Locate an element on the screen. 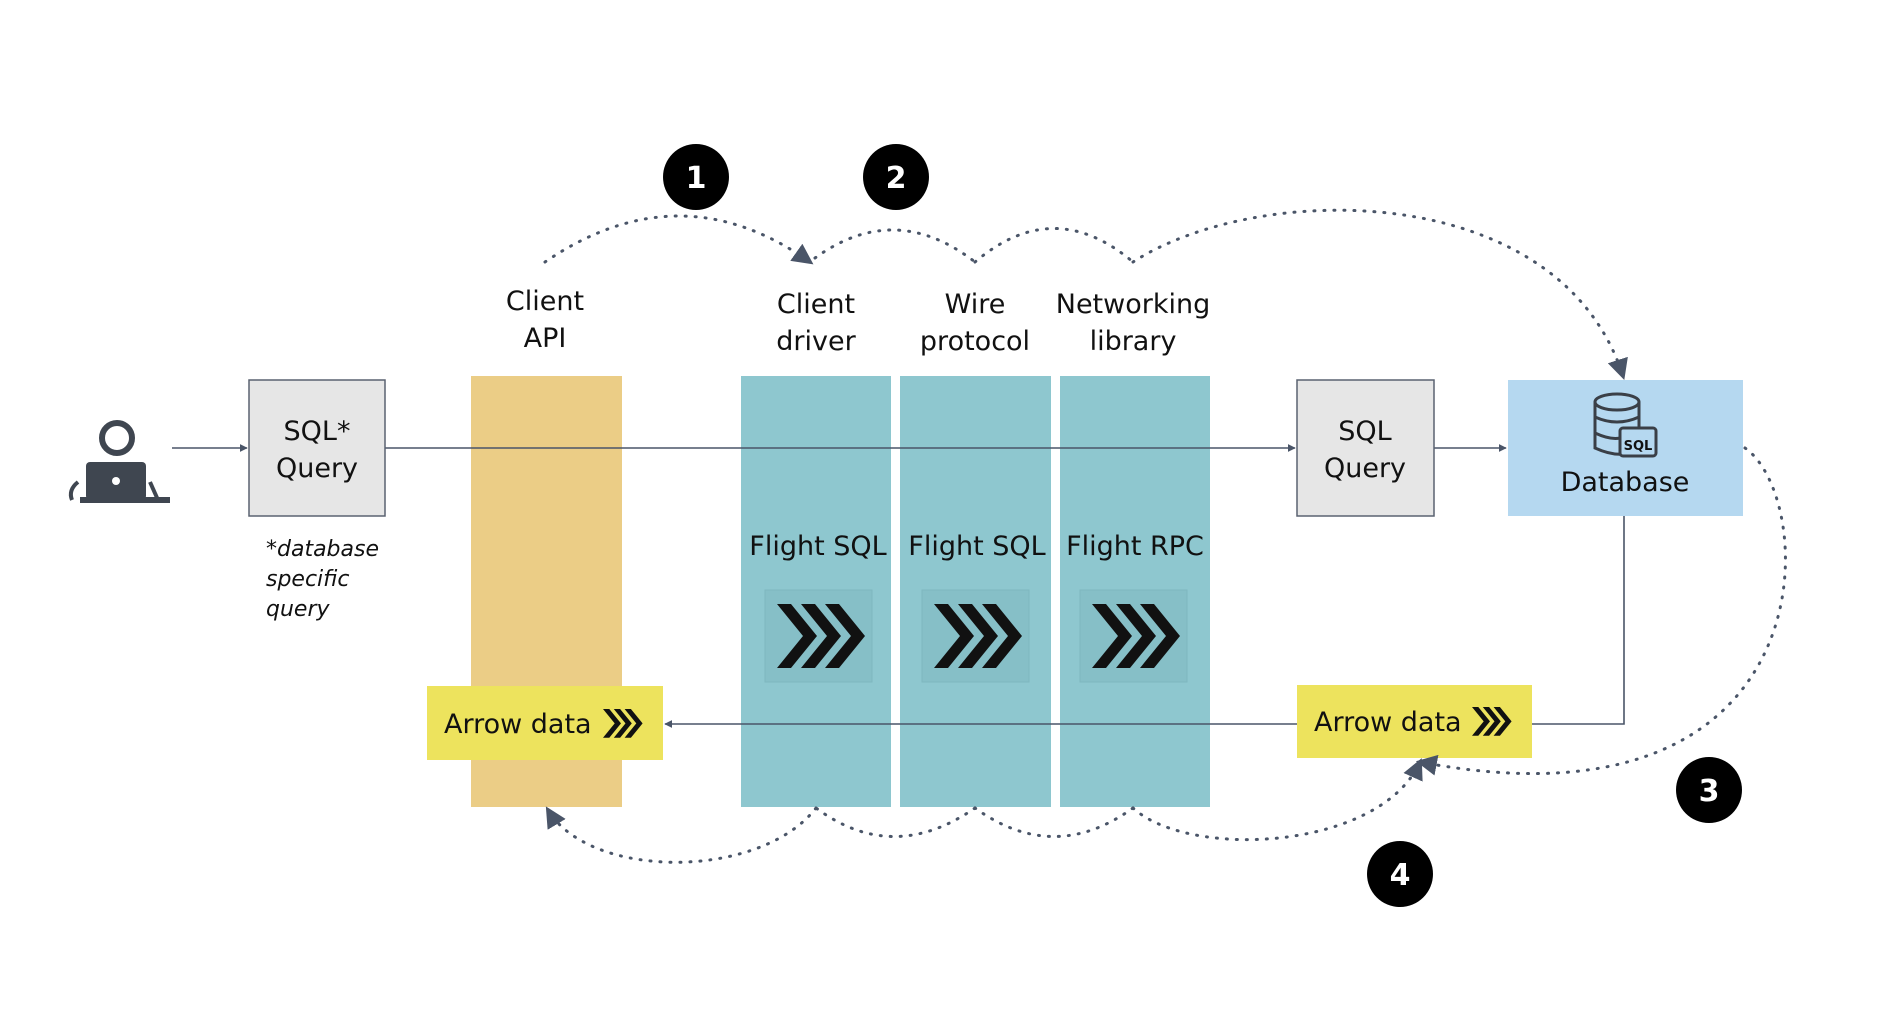 The image size is (1894, 1032). svg-text: 3 is located at coordinates (1709, 791).